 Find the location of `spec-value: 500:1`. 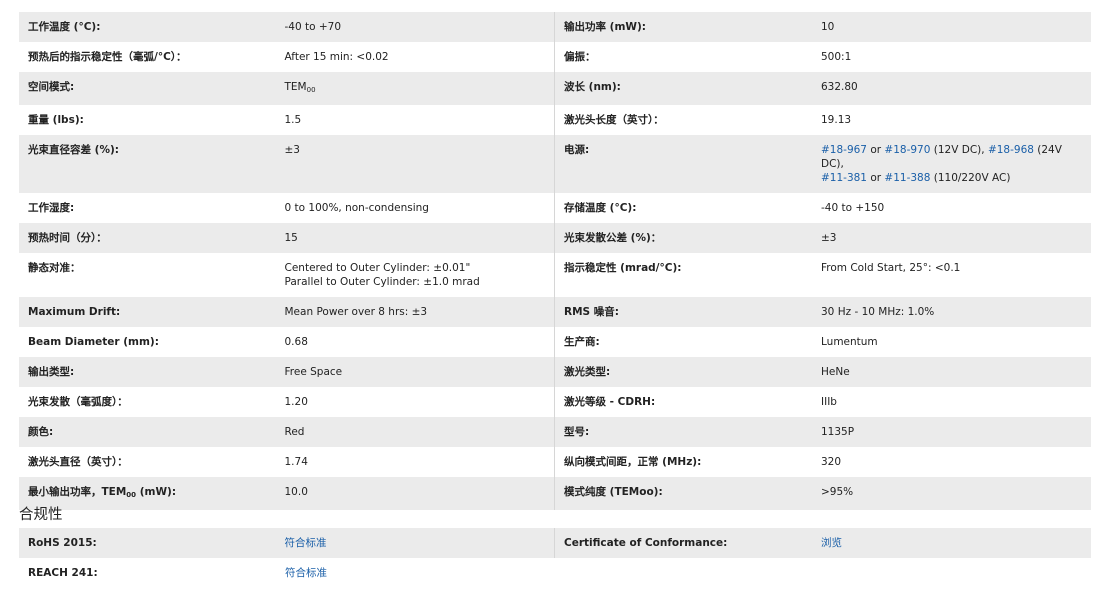

spec-value: 500:1 is located at coordinates (836, 57).